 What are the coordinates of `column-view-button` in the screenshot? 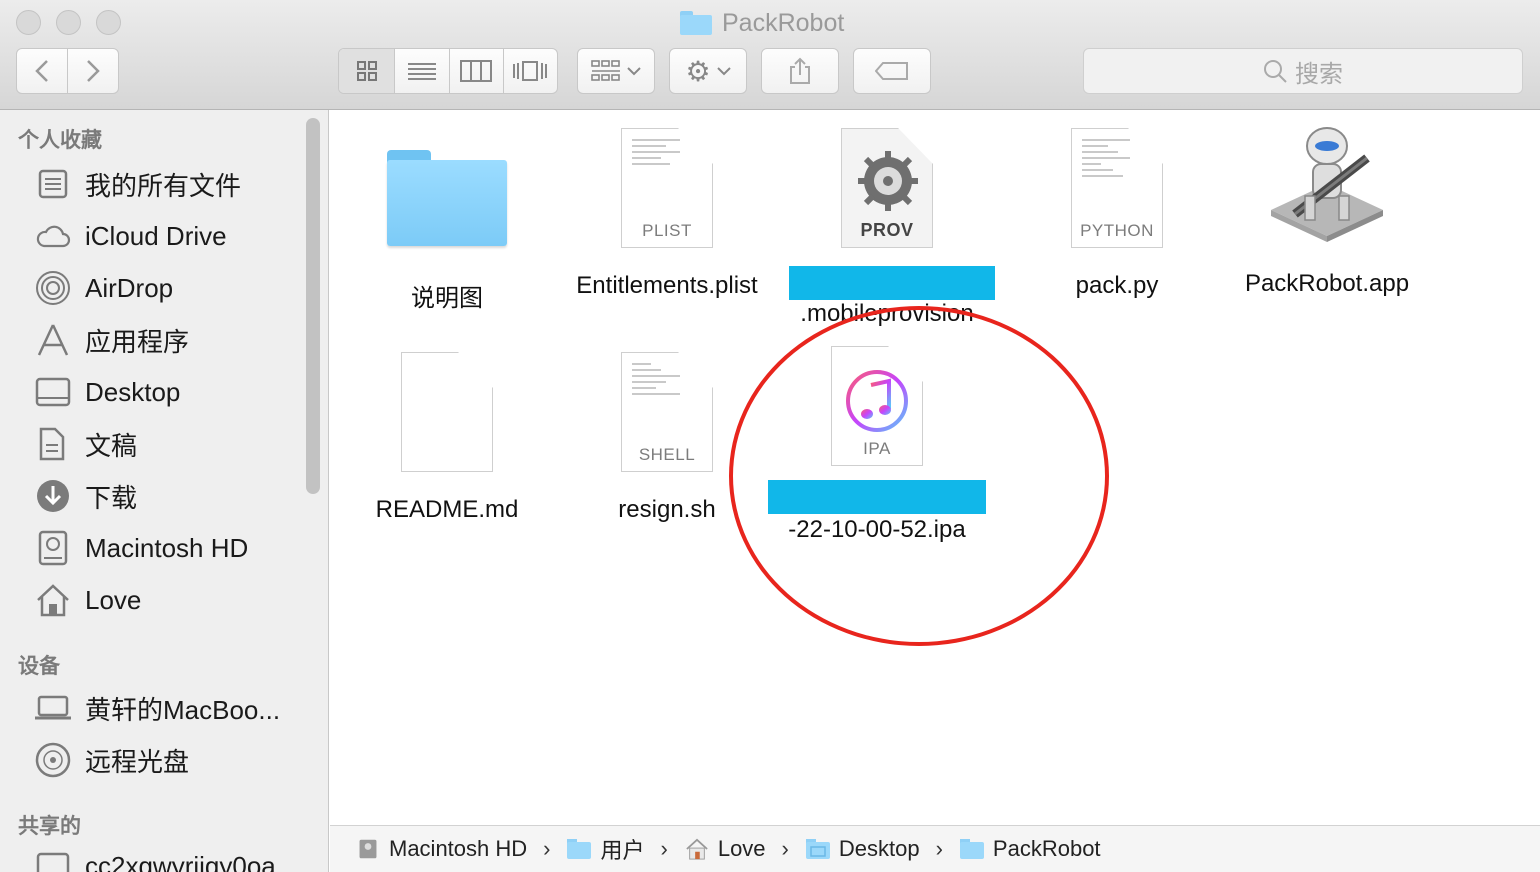 It's located at (477, 71).